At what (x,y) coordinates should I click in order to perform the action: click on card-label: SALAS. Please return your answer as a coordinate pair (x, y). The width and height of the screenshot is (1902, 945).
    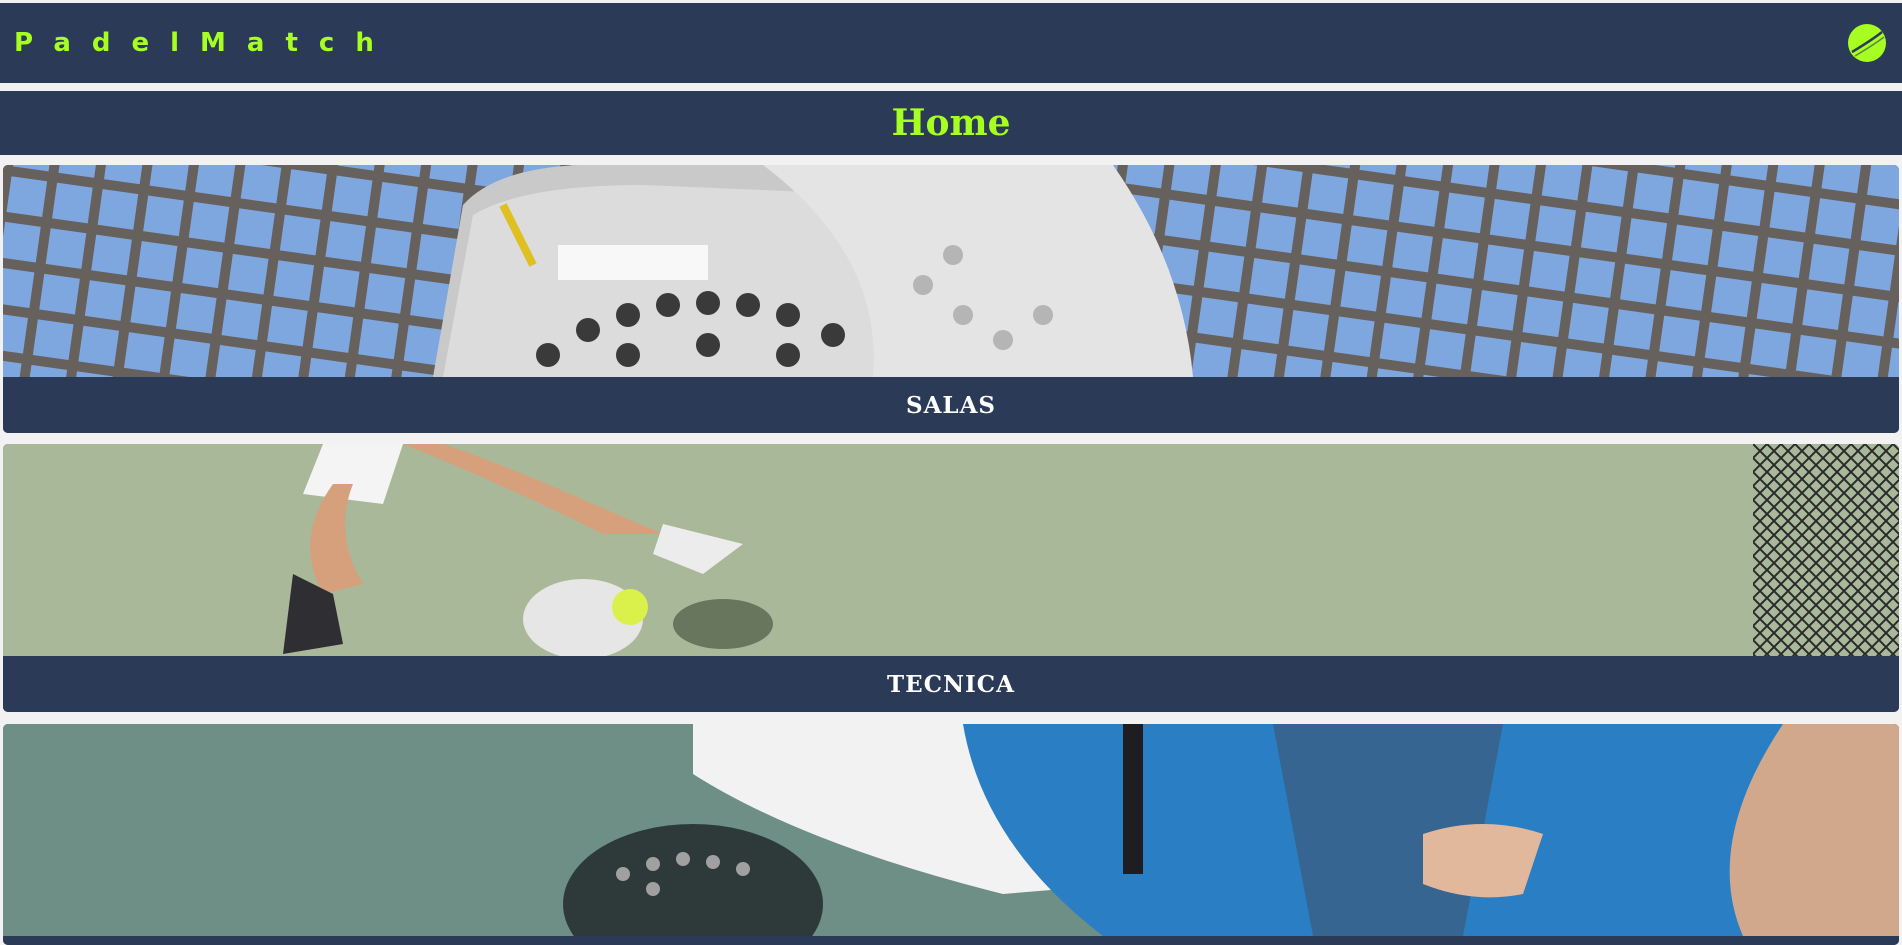
    Looking at the image, I should click on (951, 405).